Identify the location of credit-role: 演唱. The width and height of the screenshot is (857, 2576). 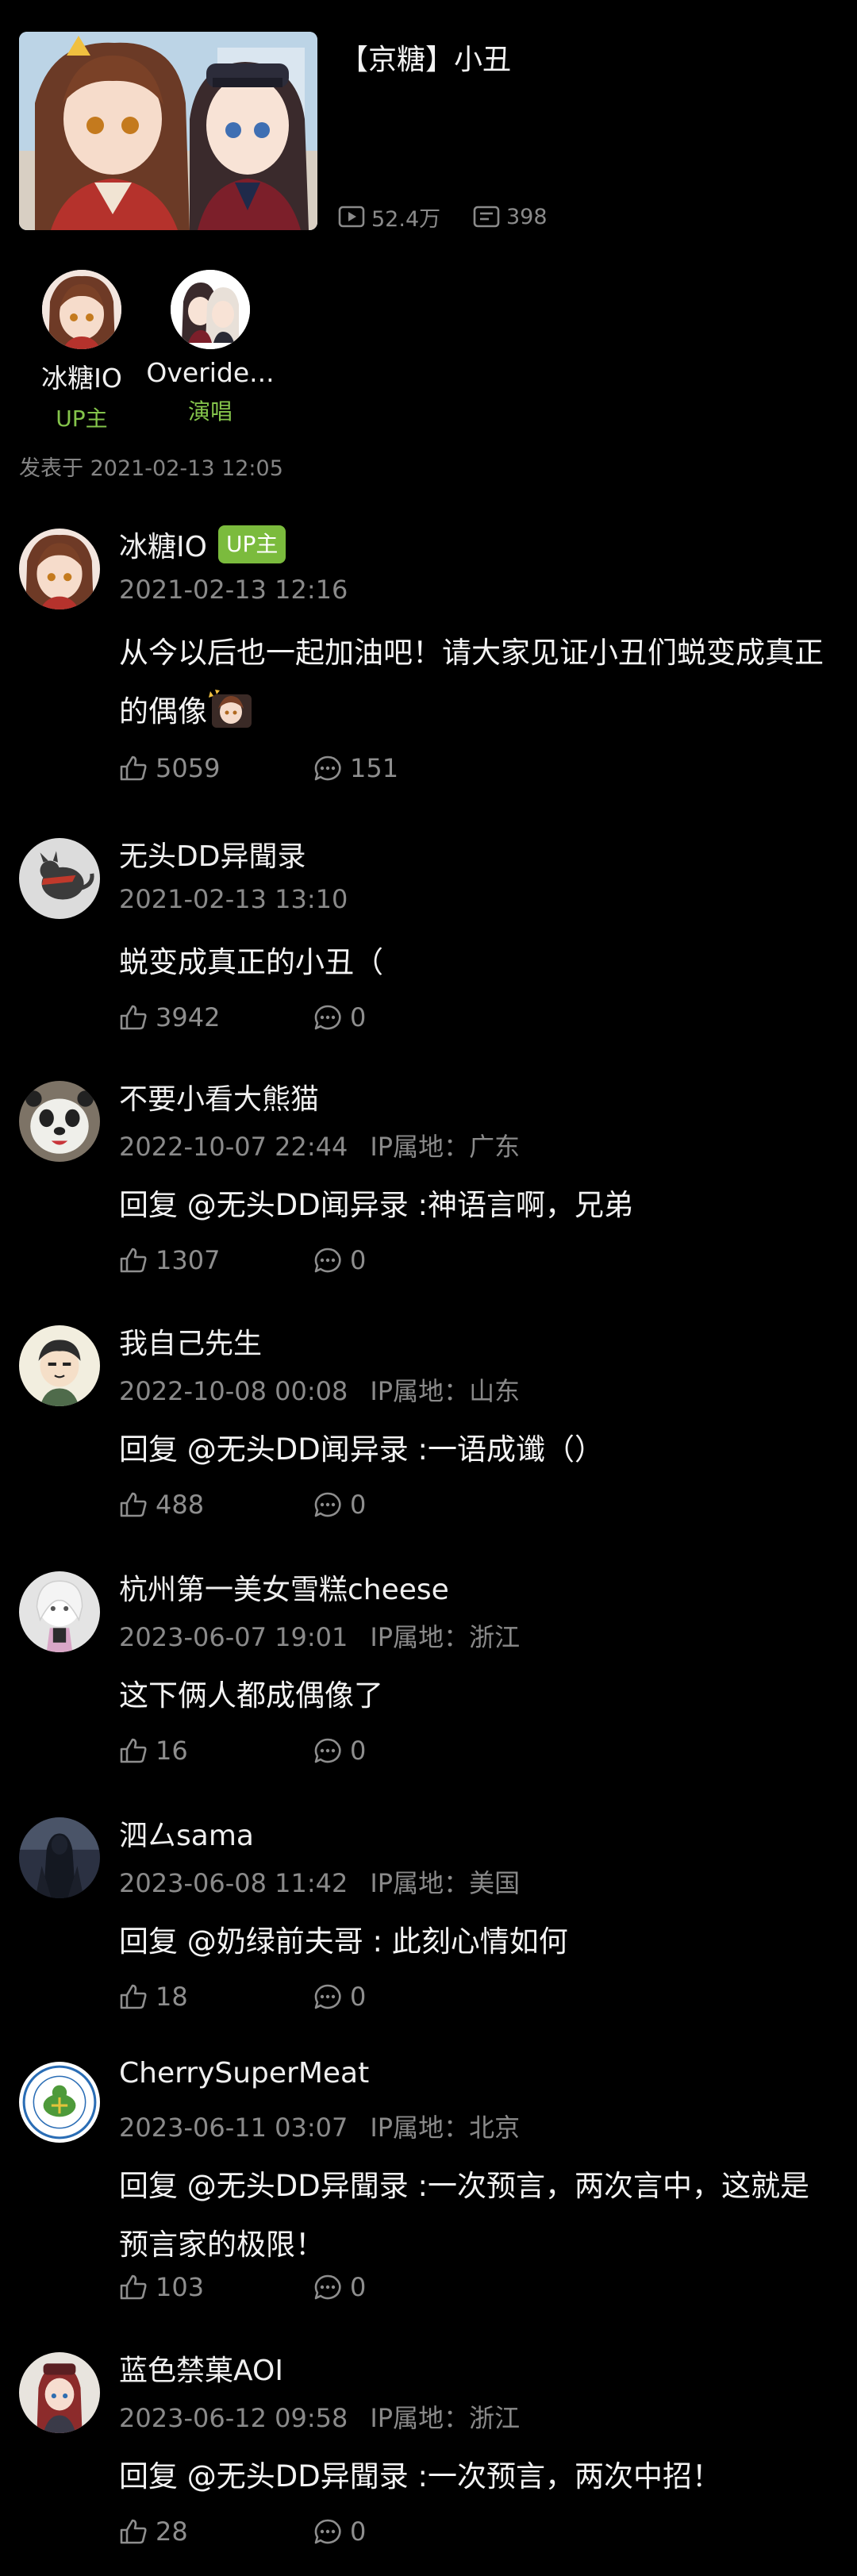
(210, 411).